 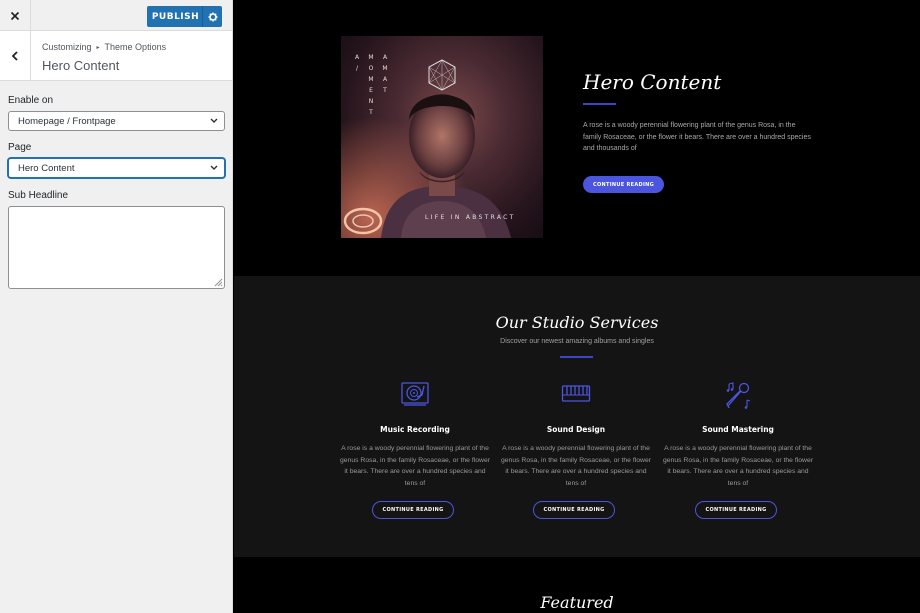 What do you see at coordinates (576, 429) in the screenshot?
I see `service-title: Sound Design` at bounding box center [576, 429].